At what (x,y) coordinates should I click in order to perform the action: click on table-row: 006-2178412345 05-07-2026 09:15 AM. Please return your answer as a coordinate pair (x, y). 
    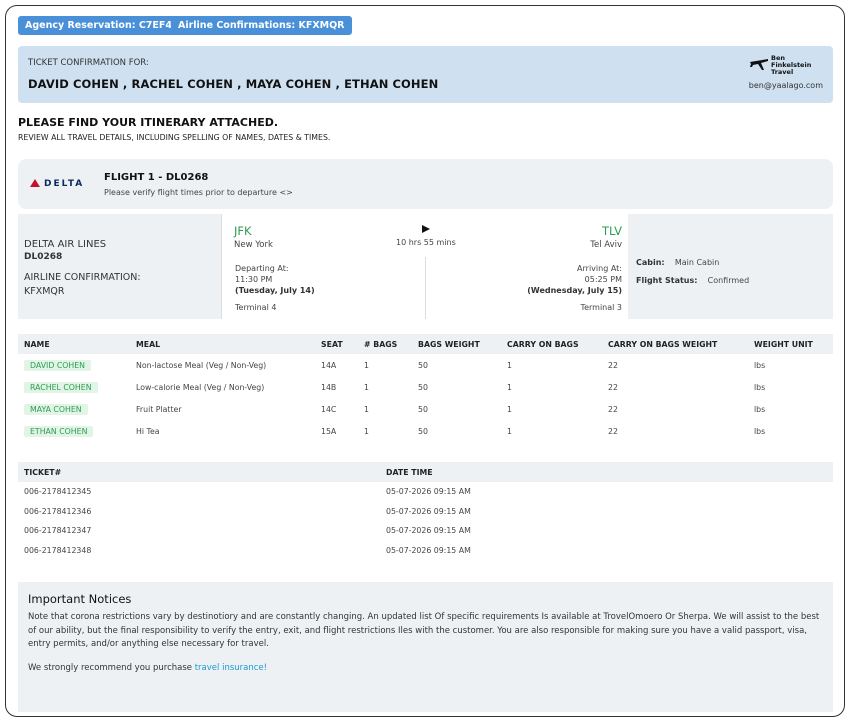
    Looking at the image, I should click on (425, 492).